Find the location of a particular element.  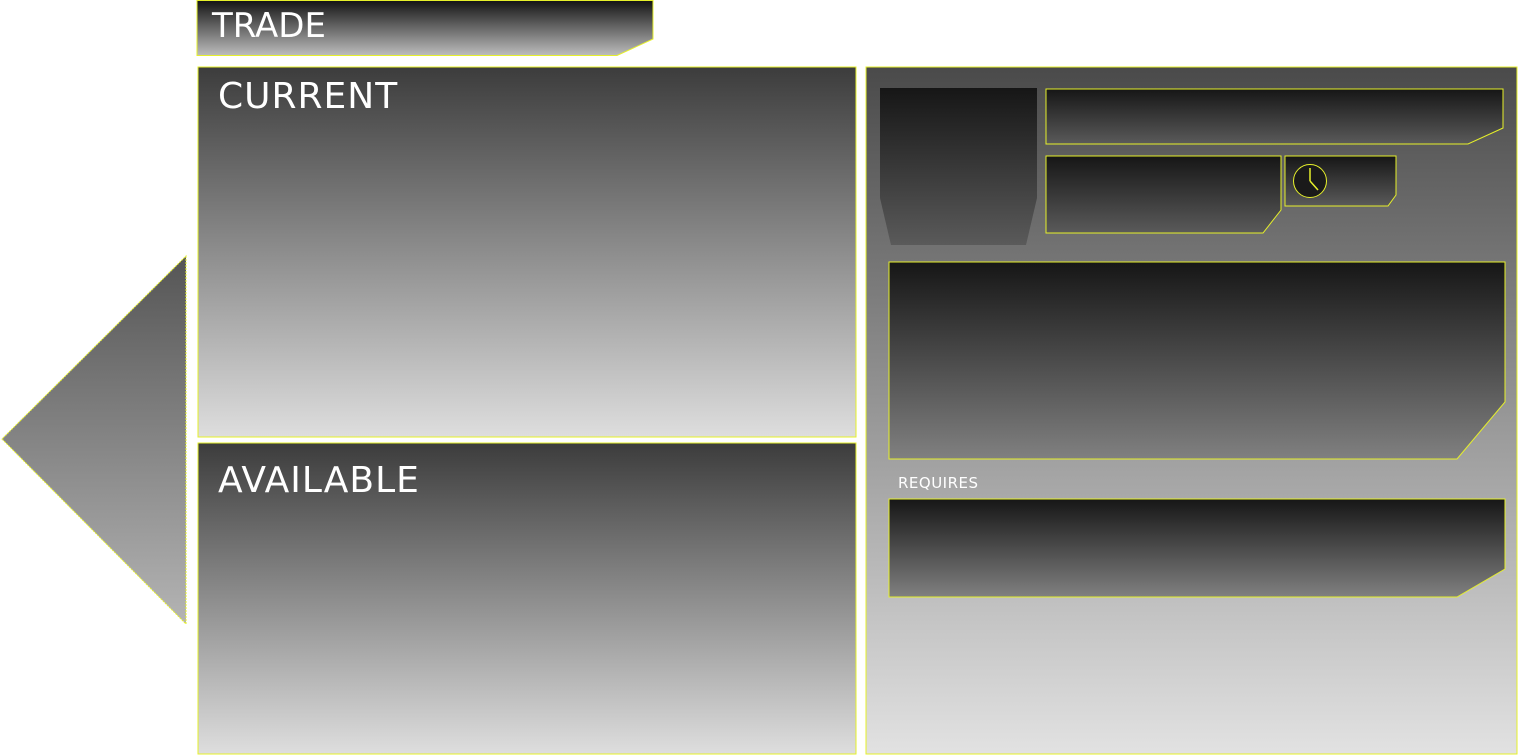

available-panel-title: AVAILABLE is located at coordinates (319, 480).